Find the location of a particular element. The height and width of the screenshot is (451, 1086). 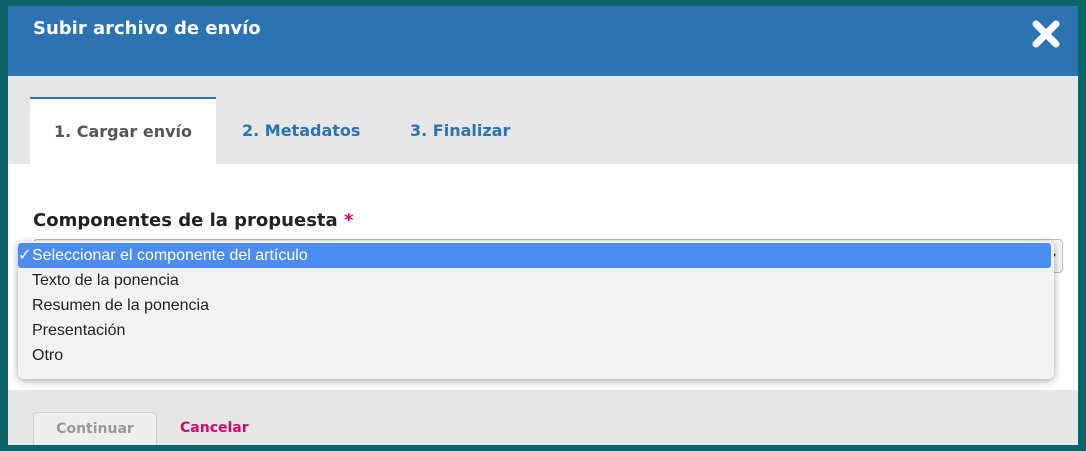

close-icon is located at coordinates (1046, 34).